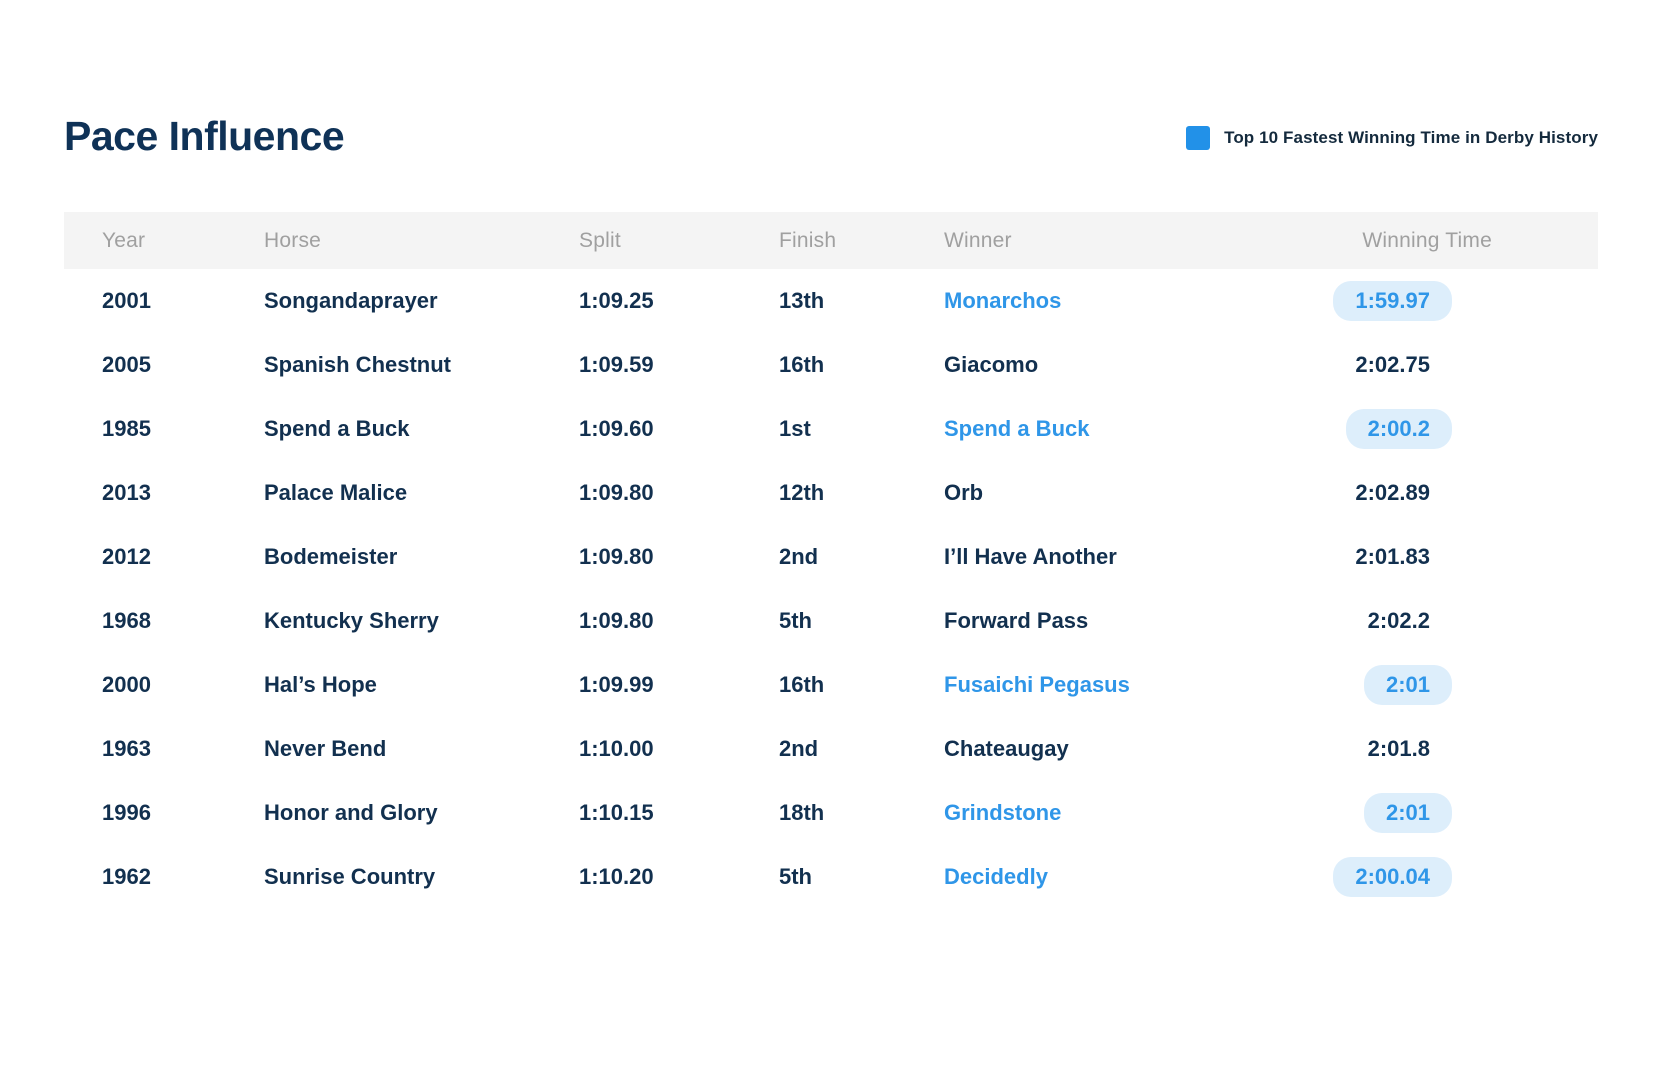 This screenshot has width=1662, height=1080. What do you see at coordinates (1431, 493) in the screenshot?
I see `cell-winning-time: 2:02.89` at bounding box center [1431, 493].